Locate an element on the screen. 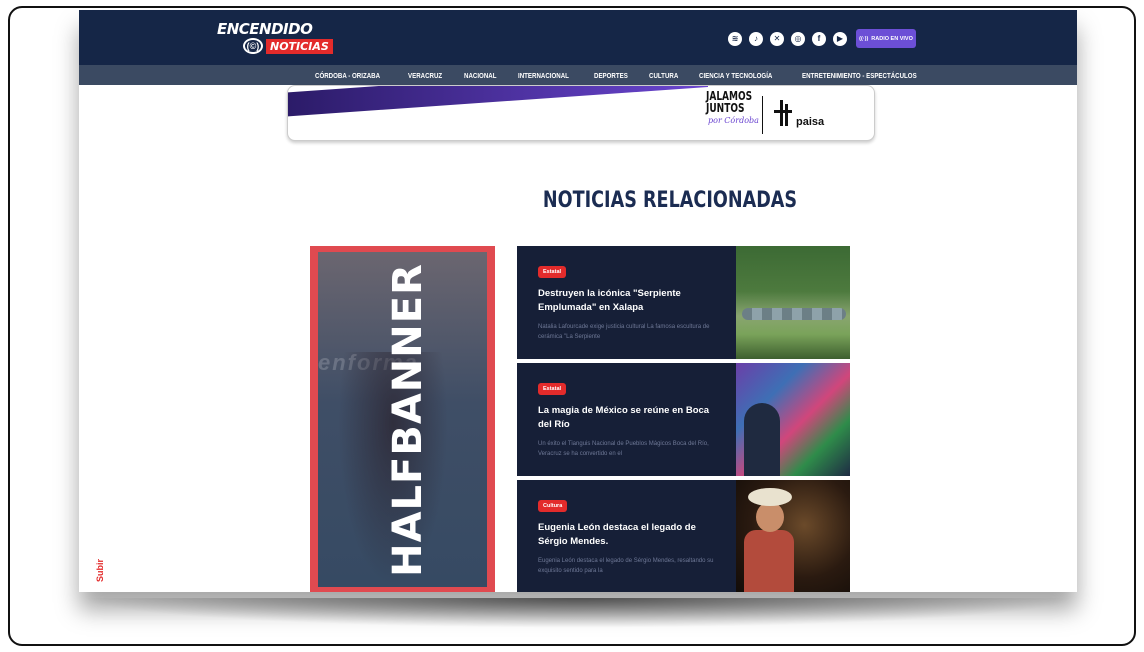 This screenshot has width=1144, height=652. halfbanner-label: HALFBANNER is located at coordinates (408, 420).